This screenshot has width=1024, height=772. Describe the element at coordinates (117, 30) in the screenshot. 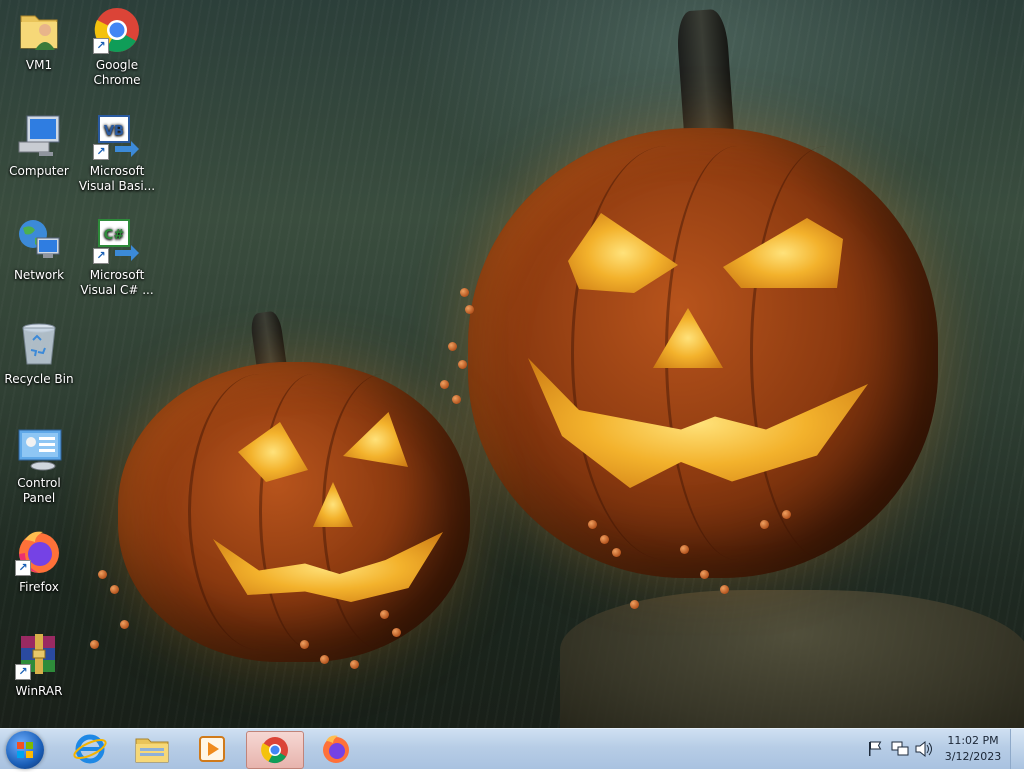

I see `chrome-icon: ↗` at that location.